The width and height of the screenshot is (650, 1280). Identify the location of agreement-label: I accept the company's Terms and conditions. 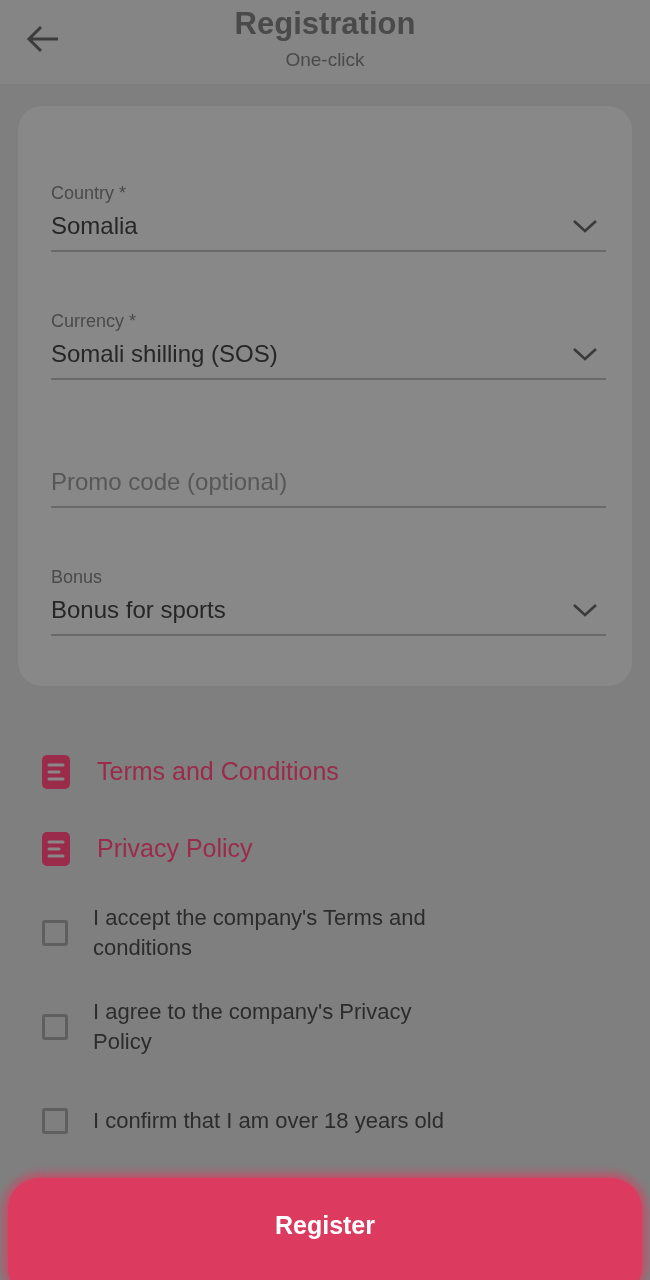
(260, 933).